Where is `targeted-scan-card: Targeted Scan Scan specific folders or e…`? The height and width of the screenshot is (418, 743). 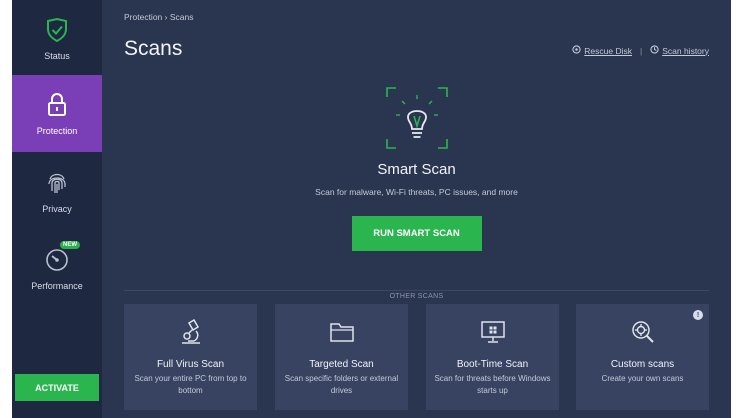 targeted-scan-card: Targeted Scan Scan specific folders or e… is located at coordinates (341, 357).